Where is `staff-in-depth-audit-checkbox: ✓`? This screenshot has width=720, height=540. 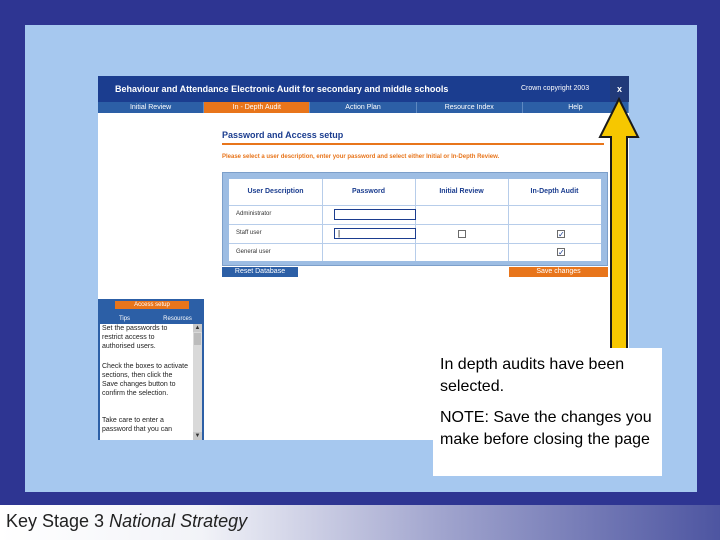 staff-in-depth-audit-checkbox: ✓ is located at coordinates (561, 234).